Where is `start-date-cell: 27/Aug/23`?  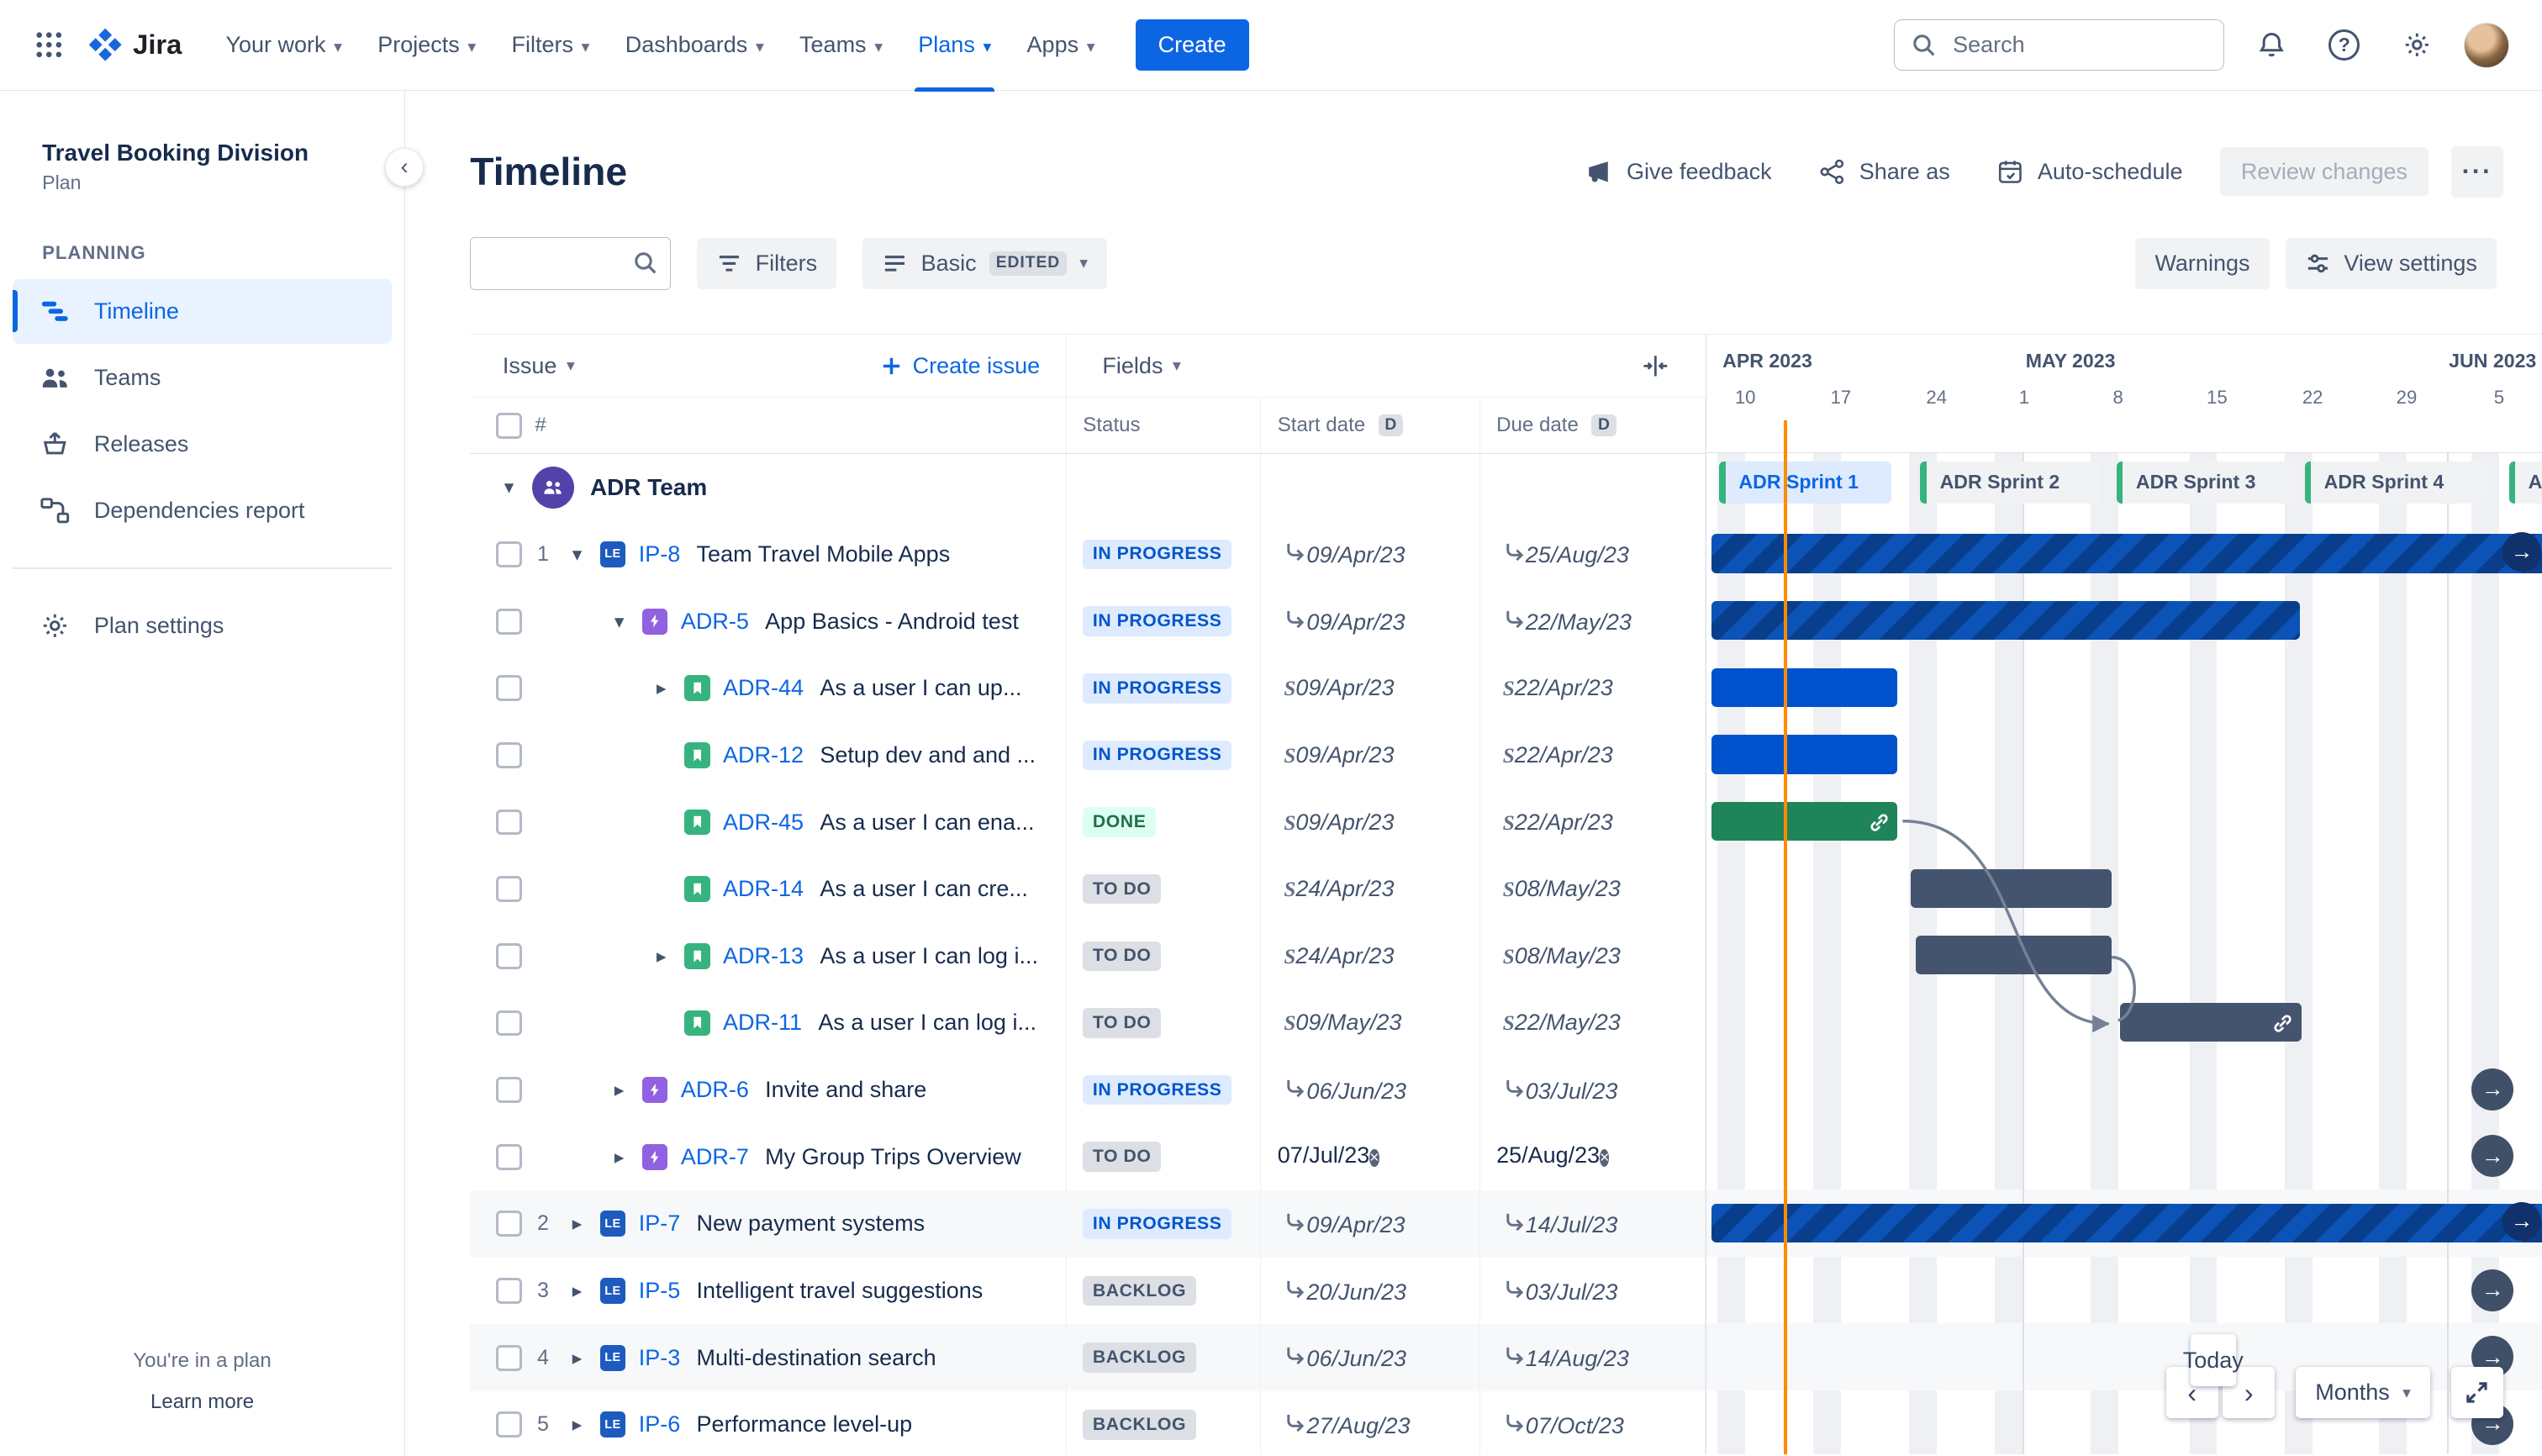 start-date-cell: 27/Aug/23 is located at coordinates (1370, 1422).